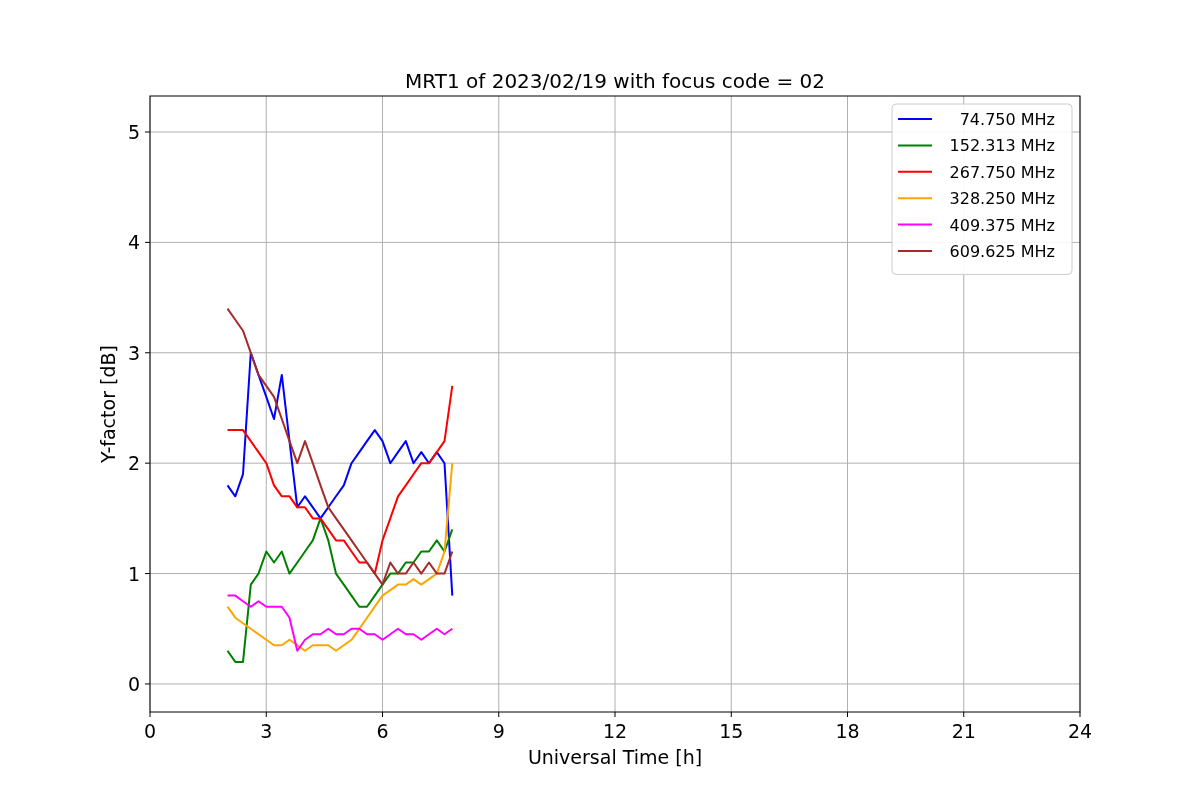 This screenshot has width=1200, height=800. What do you see at coordinates (1002, 225) in the screenshot?
I see `legend-label: 409.375 MHz` at bounding box center [1002, 225].